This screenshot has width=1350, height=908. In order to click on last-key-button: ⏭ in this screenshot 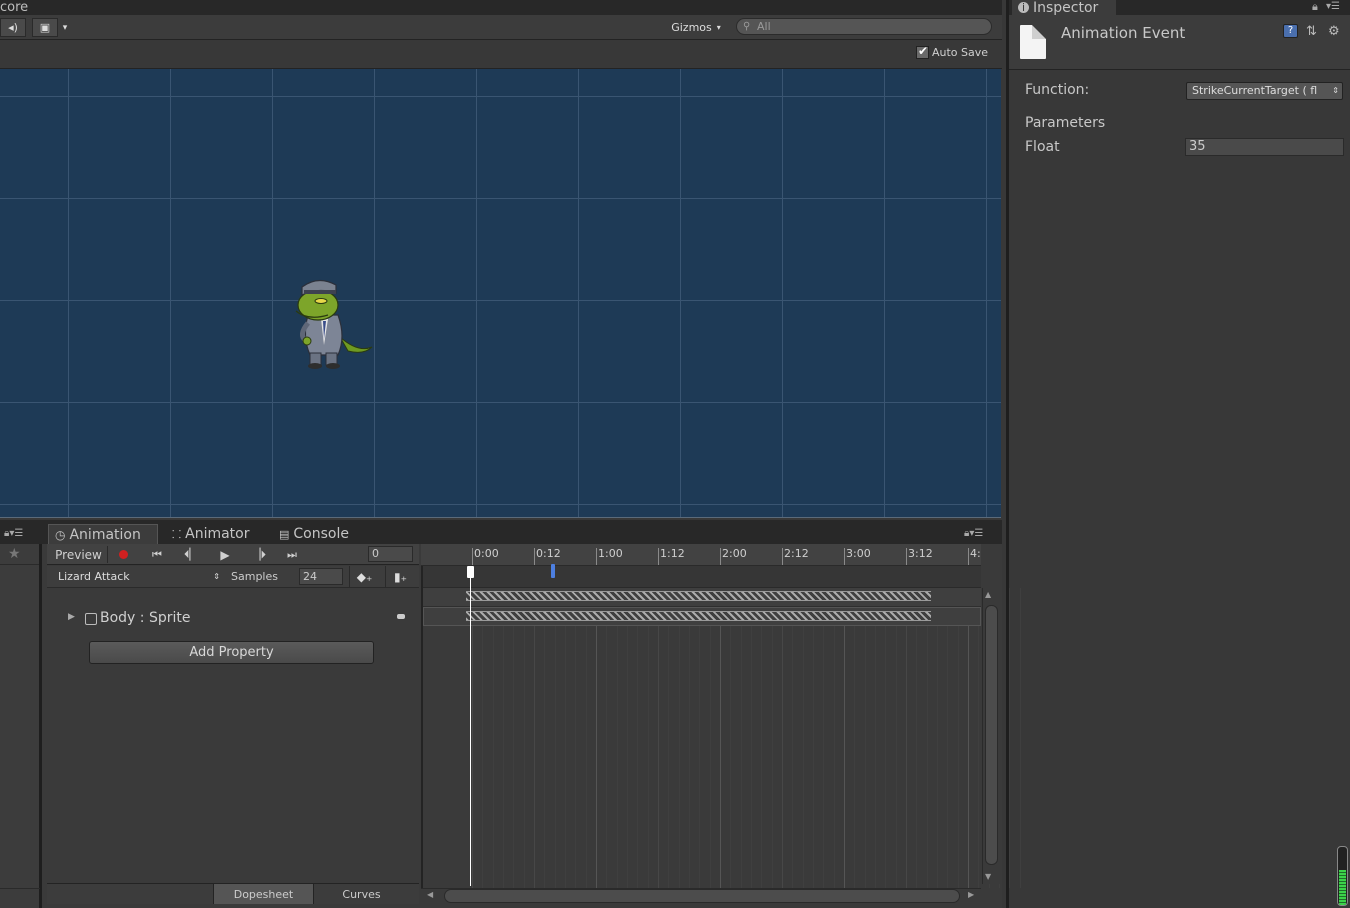, I will do `click(292, 554)`.